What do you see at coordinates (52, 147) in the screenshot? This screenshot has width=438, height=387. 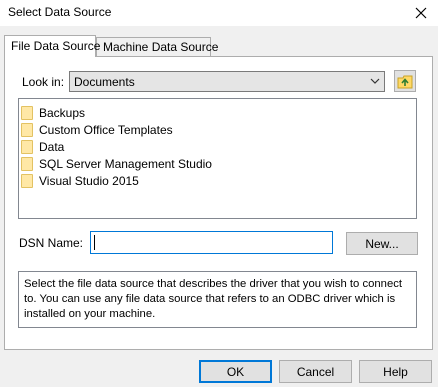 I see `list-item-label: Data` at bounding box center [52, 147].